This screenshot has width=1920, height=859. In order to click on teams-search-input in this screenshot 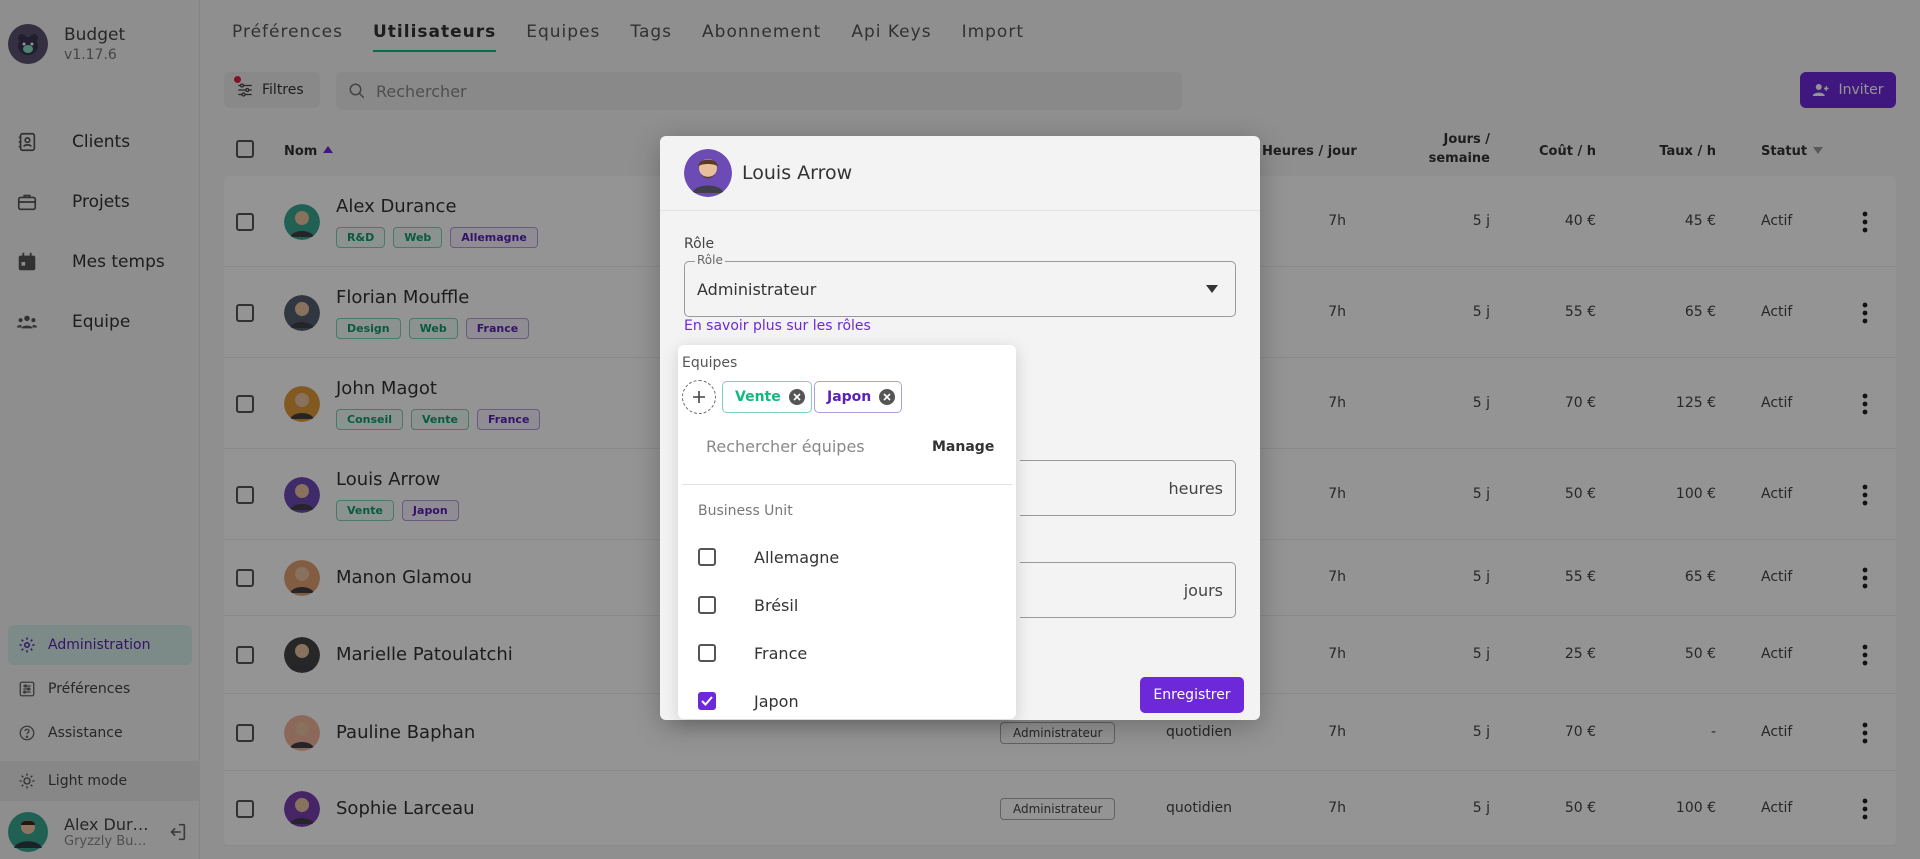, I will do `click(806, 446)`.